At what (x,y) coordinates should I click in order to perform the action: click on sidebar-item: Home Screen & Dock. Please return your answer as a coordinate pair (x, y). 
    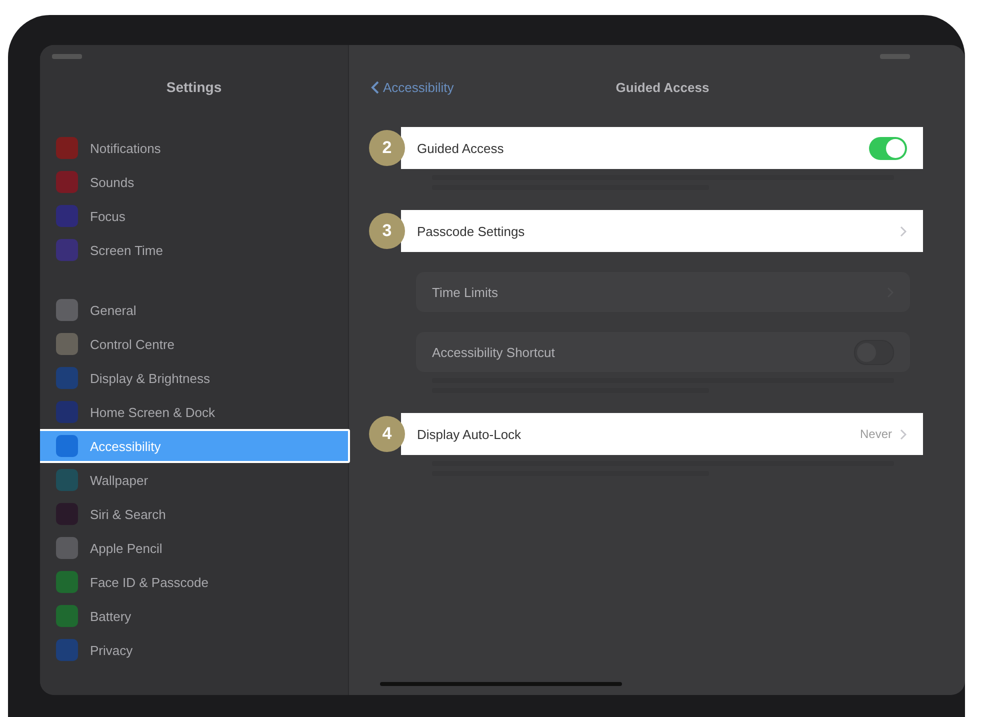
    Looking at the image, I should click on (194, 412).